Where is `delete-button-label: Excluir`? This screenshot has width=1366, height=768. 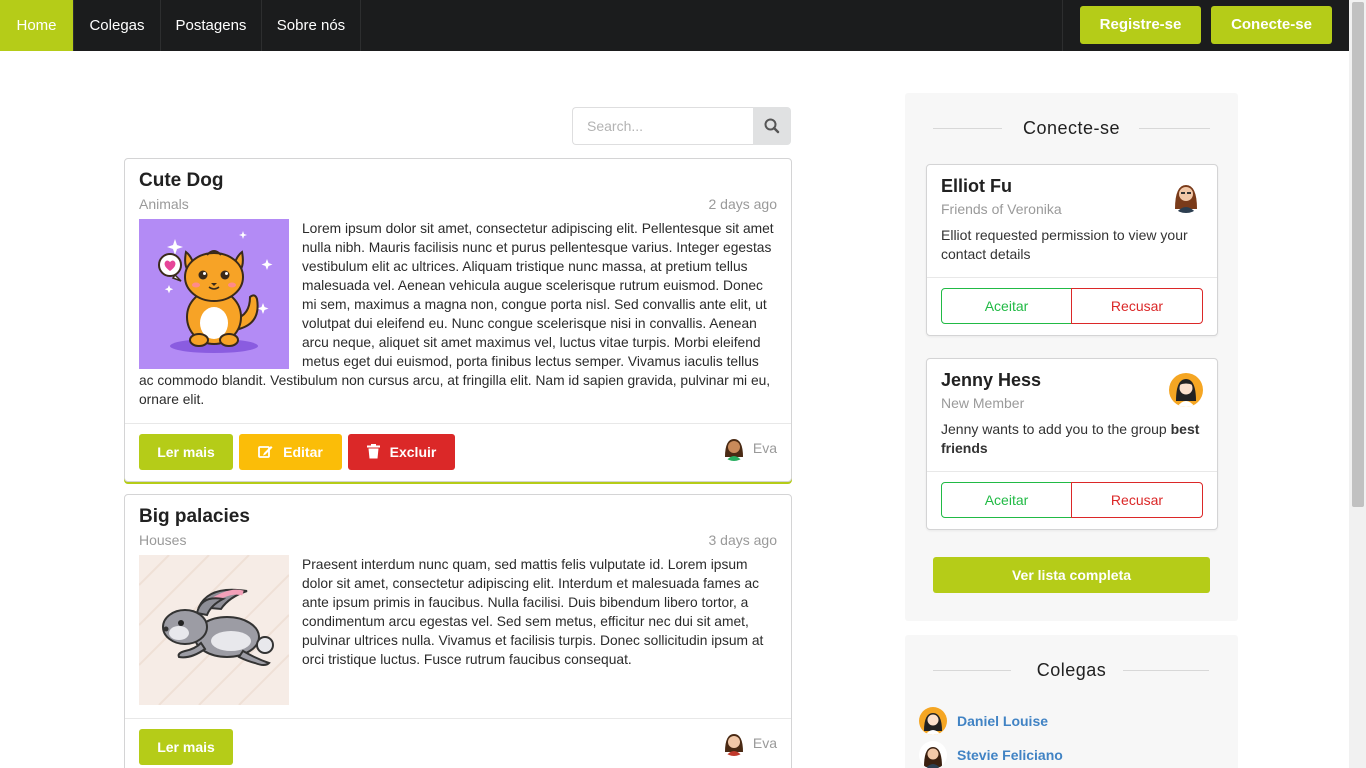
delete-button-label: Excluir is located at coordinates (413, 452).